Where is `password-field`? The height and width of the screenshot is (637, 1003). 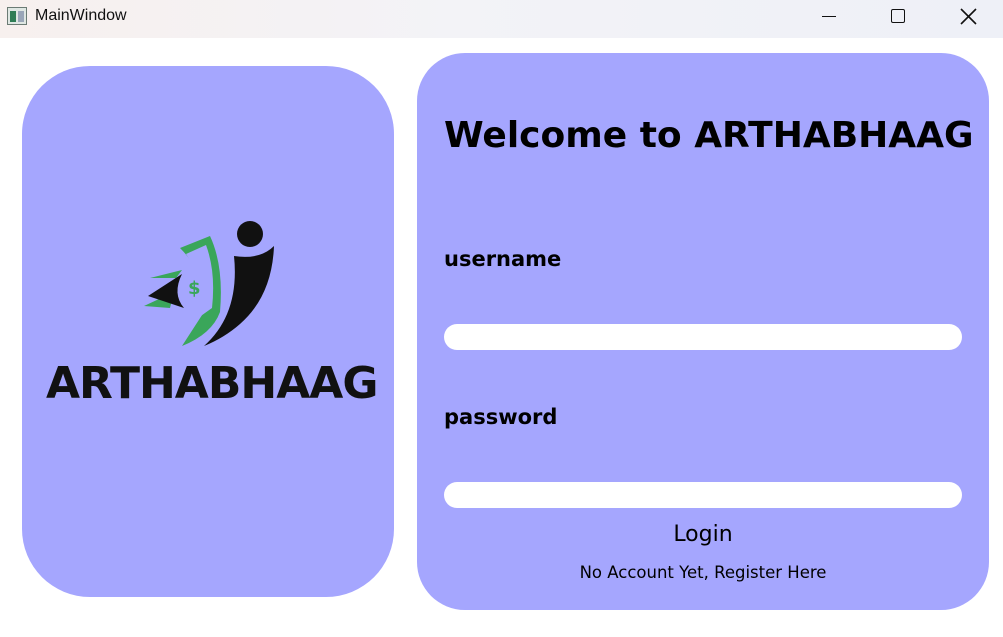 password-field is located at coordinates (703, 495).